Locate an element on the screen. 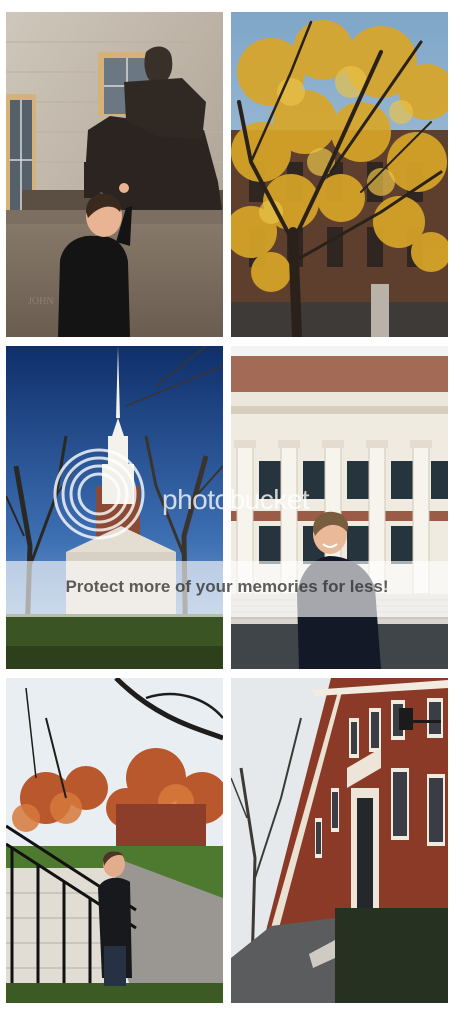 This screenshot has width=455, height=1024. svg-text: JOHN is located at coordinates (41, 301).